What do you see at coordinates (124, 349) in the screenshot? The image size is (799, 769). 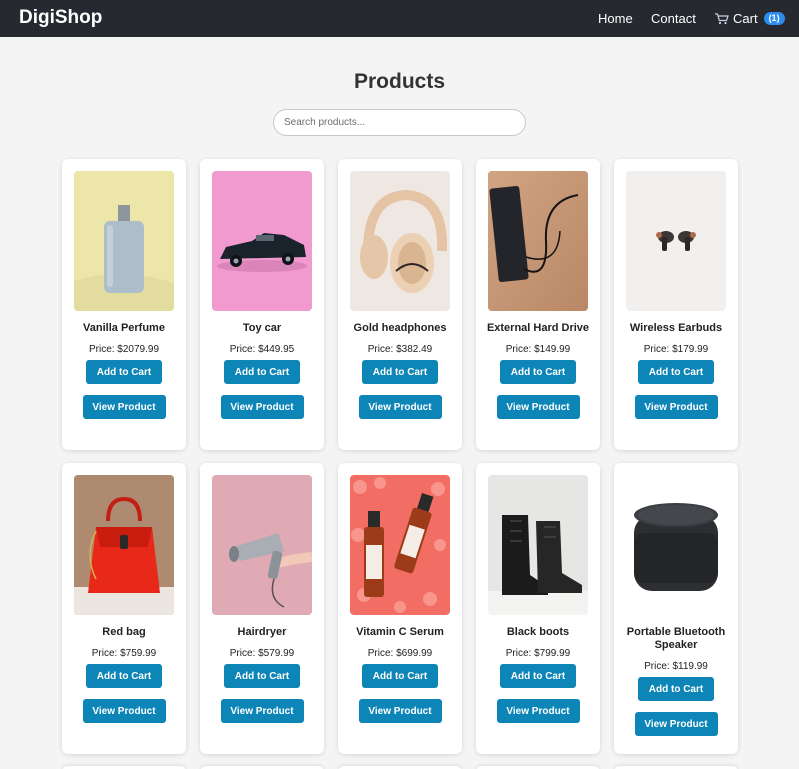 I see `product-price: Price: $2079.99` at bounding box center [124, 349].